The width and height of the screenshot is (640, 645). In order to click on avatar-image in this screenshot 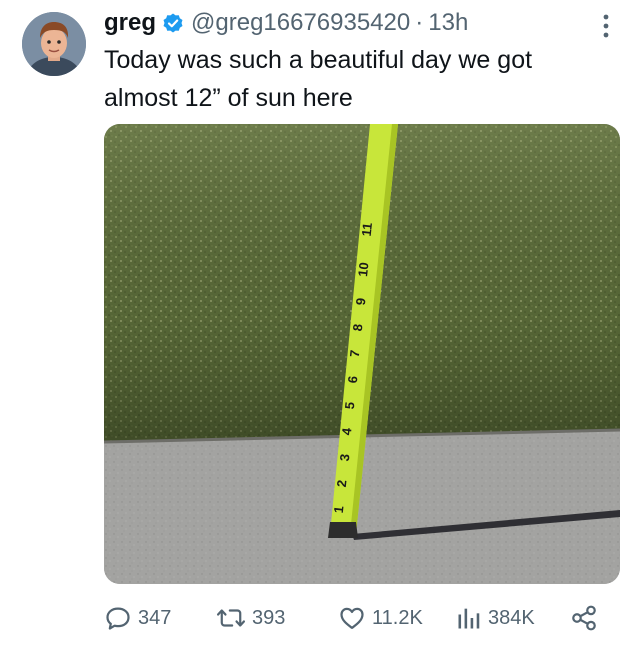, I will do `click(54, 44)`.